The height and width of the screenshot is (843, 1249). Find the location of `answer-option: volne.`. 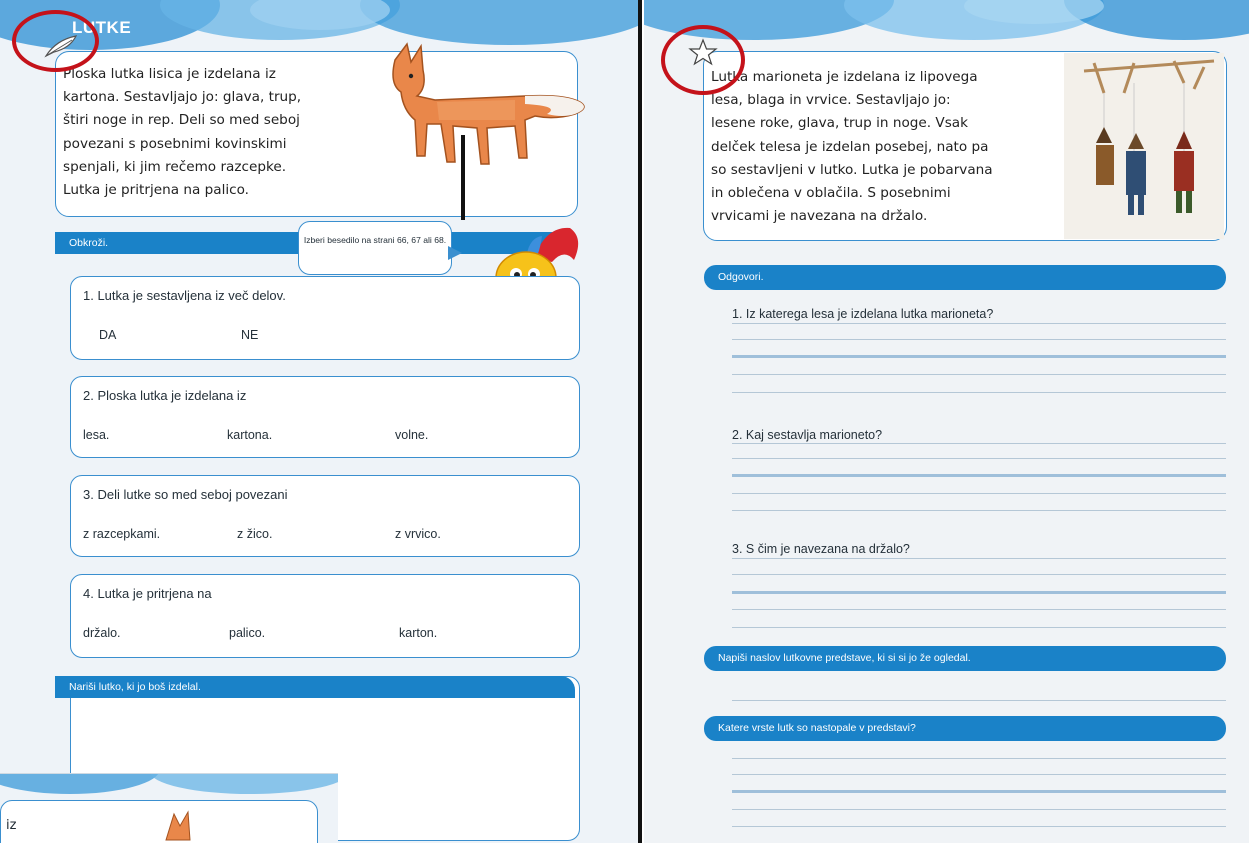

answer-option: volne. is located at coordinates (411, 435).